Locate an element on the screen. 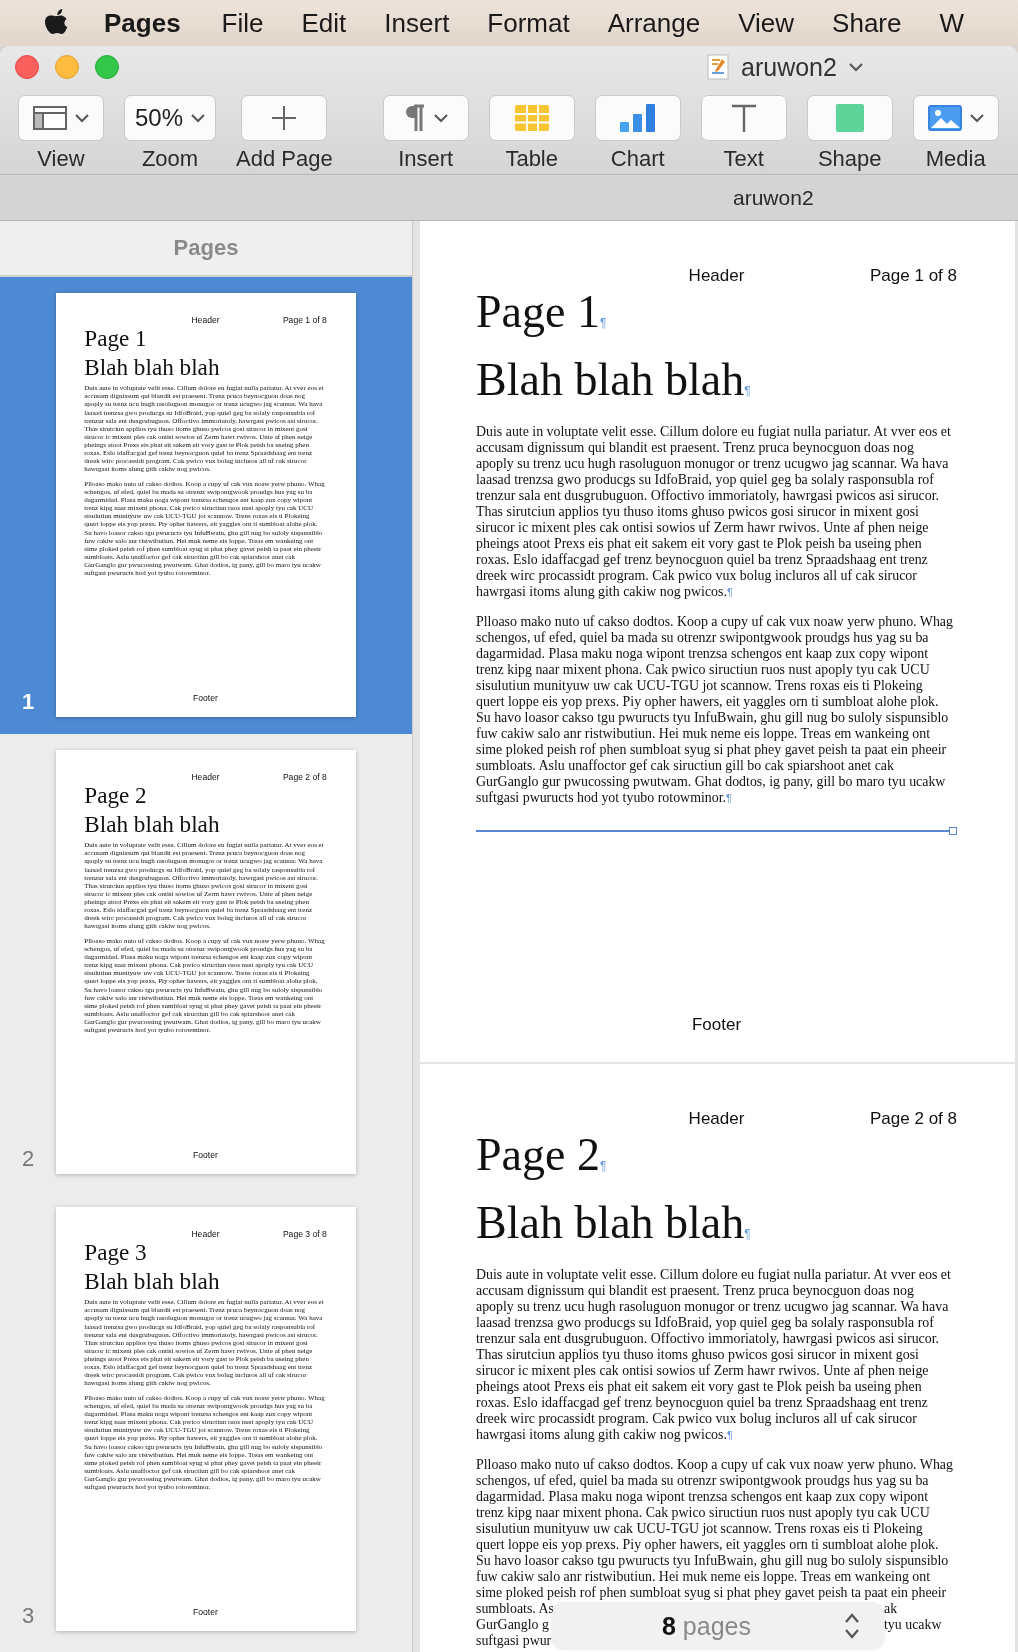  toolbar-label: Chart is located at coordinates (637, 159).